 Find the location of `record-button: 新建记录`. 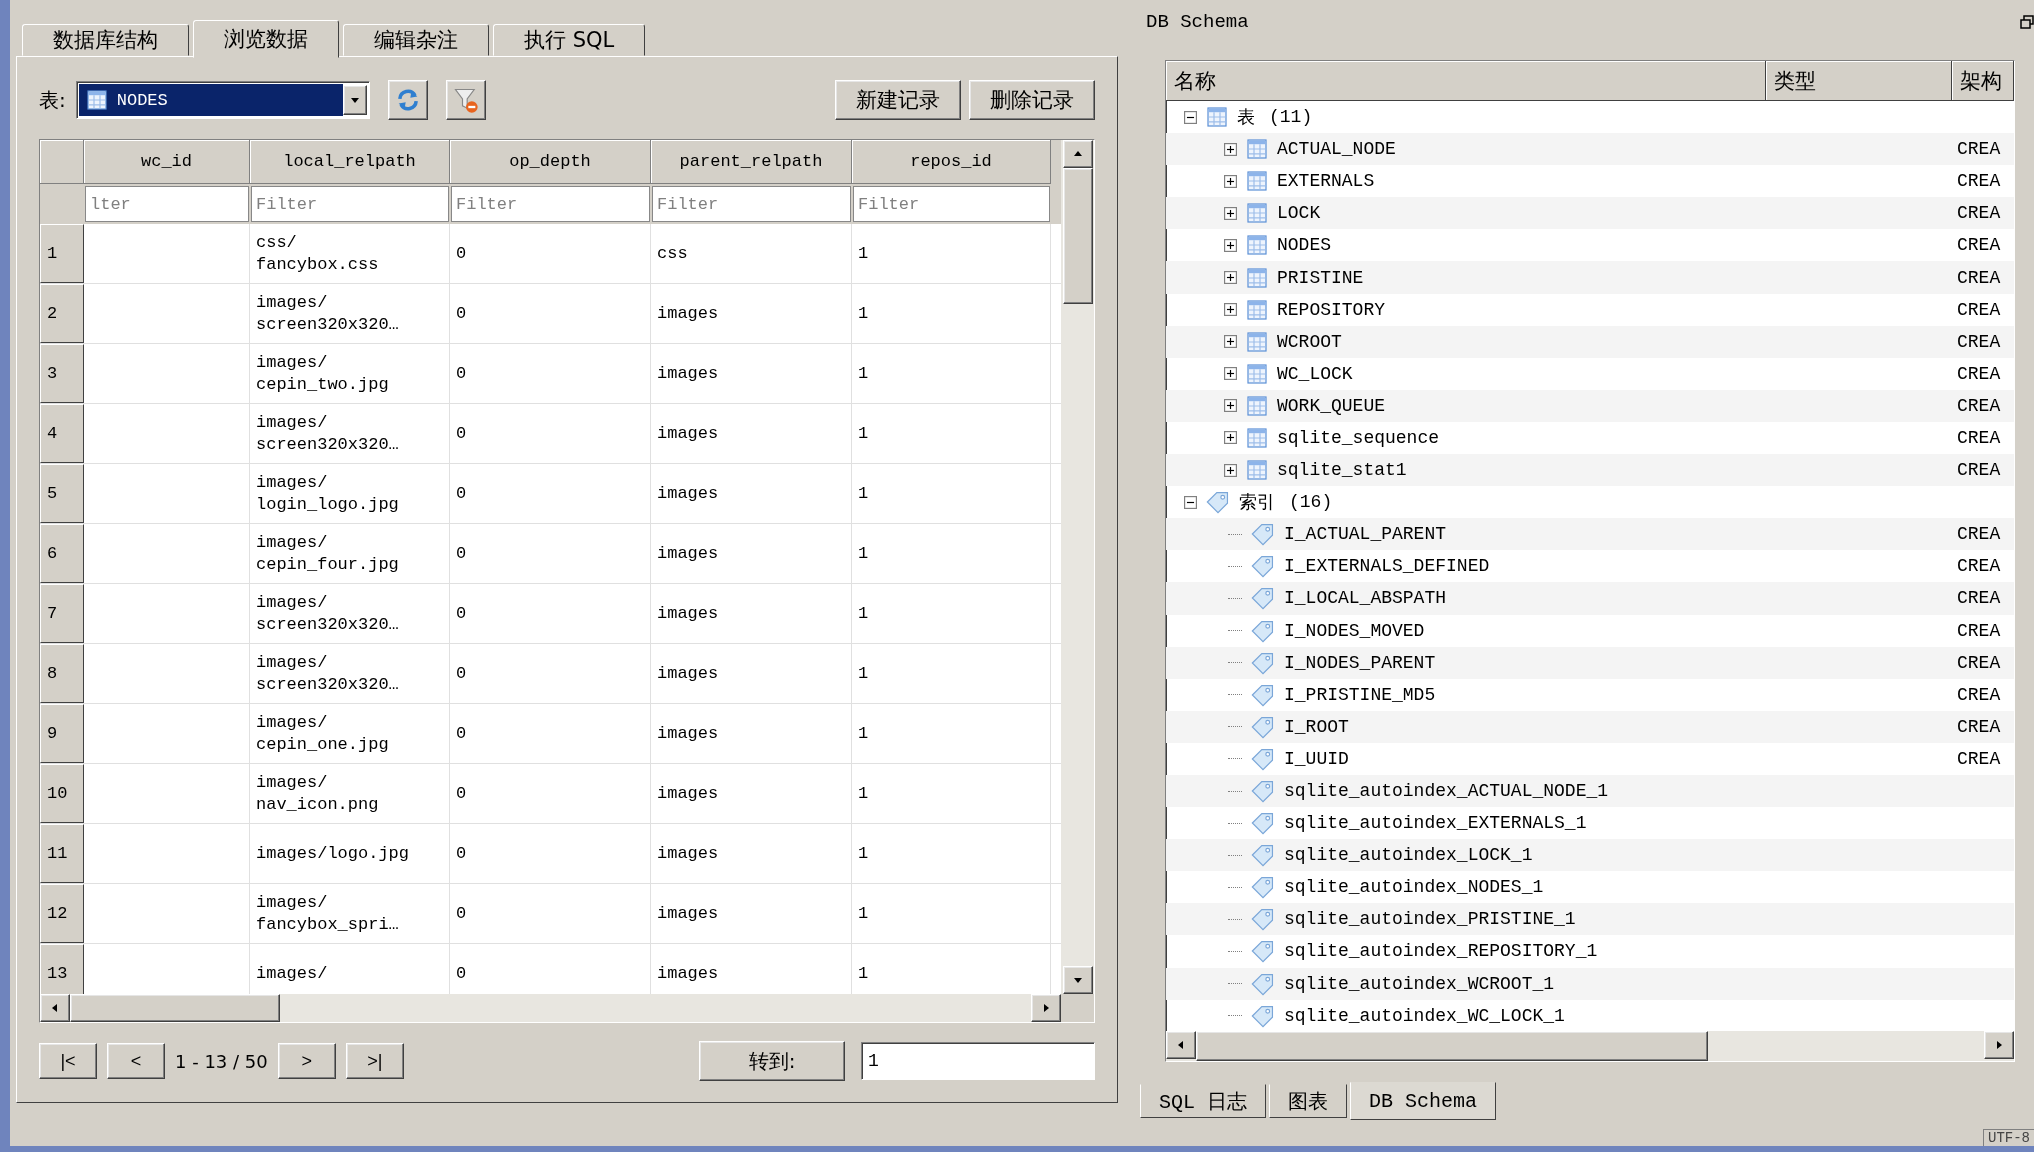

record-button: 新建记录 is located at coordinates (898, 100).